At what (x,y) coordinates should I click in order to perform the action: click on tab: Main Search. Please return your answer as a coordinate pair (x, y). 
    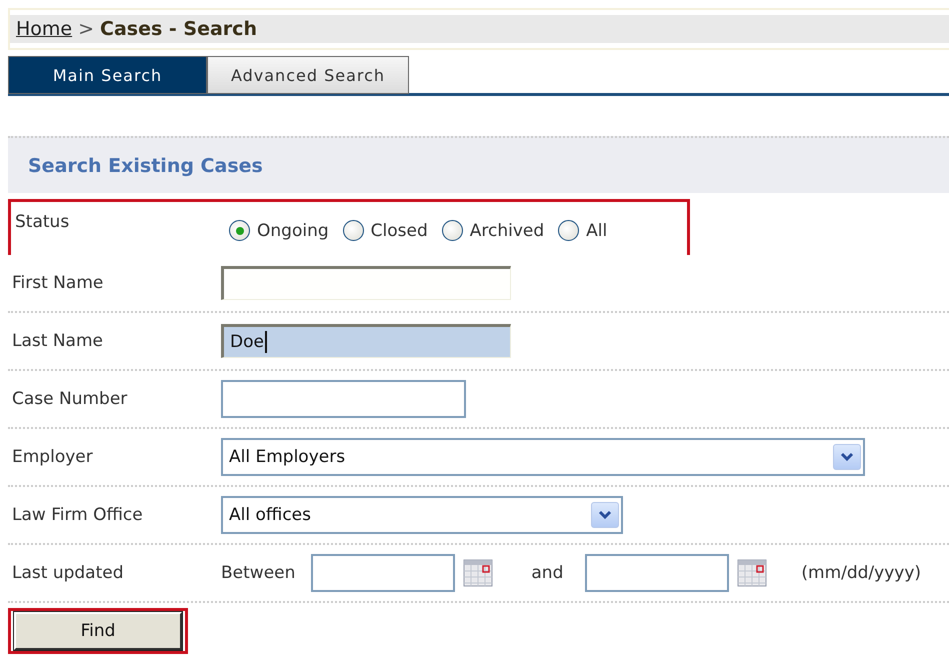
    Looking at the image, I should click on (107, 75).